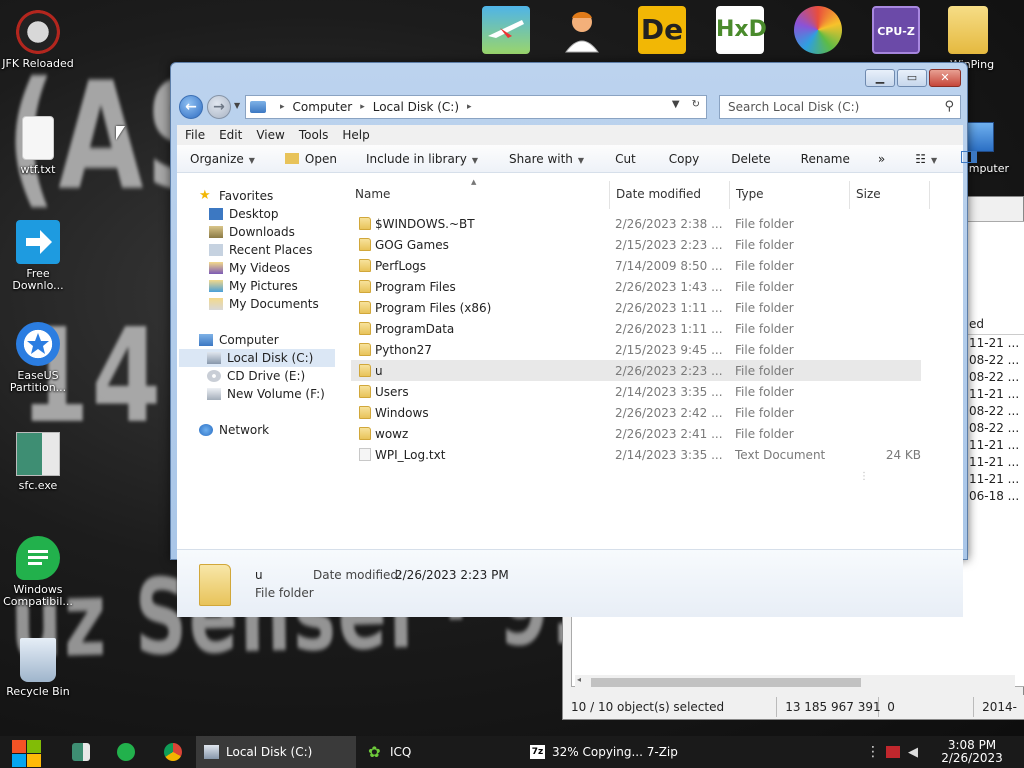 This screenshot has width=1024, height=768. What do you see at coordinates (365, 370) in the screenshot?
I see `folder-icon` at bounding box center [365, 370].